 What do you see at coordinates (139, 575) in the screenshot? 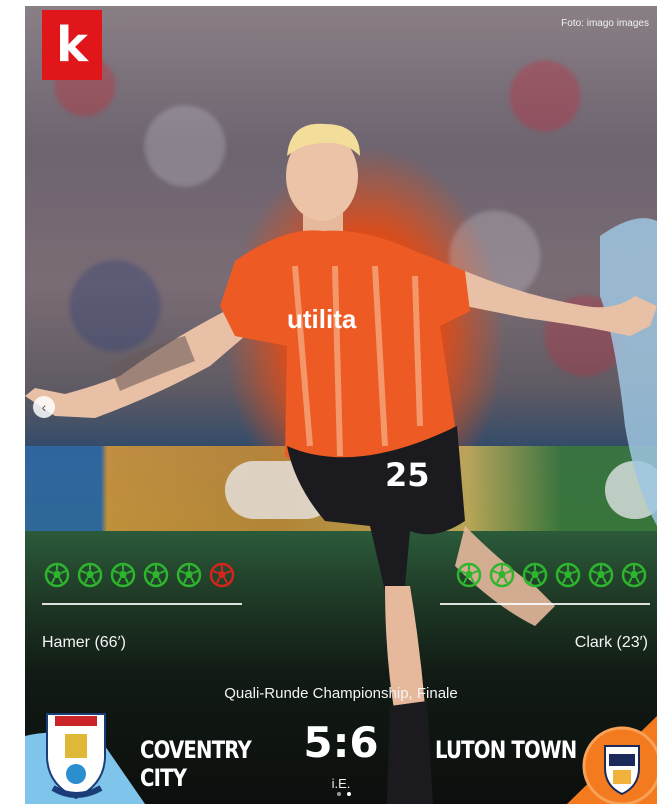
I see `home-penalty-shootout` at bounding box center [139, 575].